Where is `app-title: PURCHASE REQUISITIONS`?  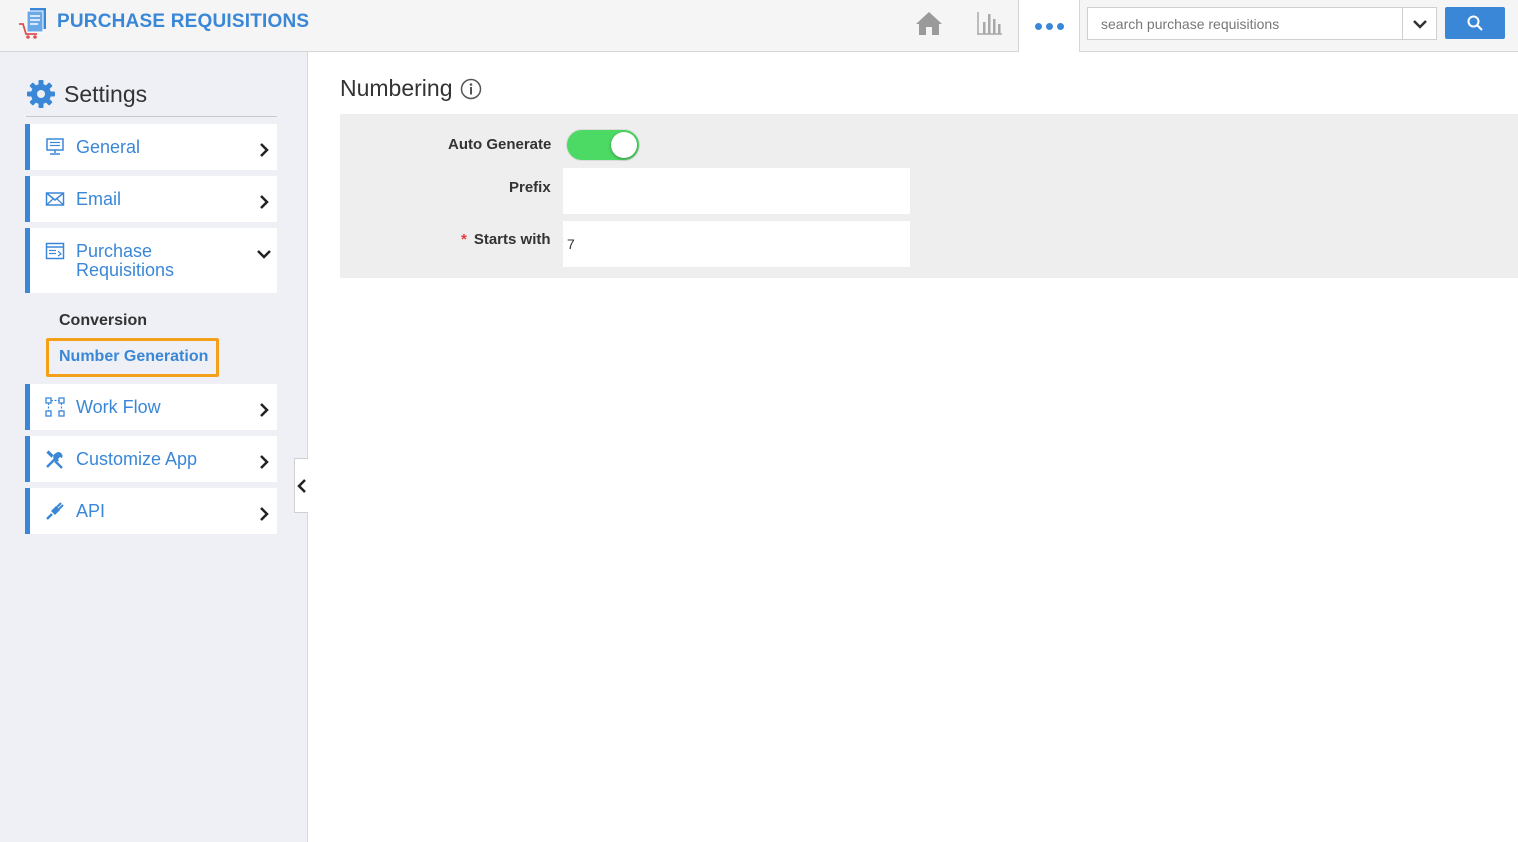
app-title: PURCHASE REQUISITIONS is located at coordinates (183, 21).